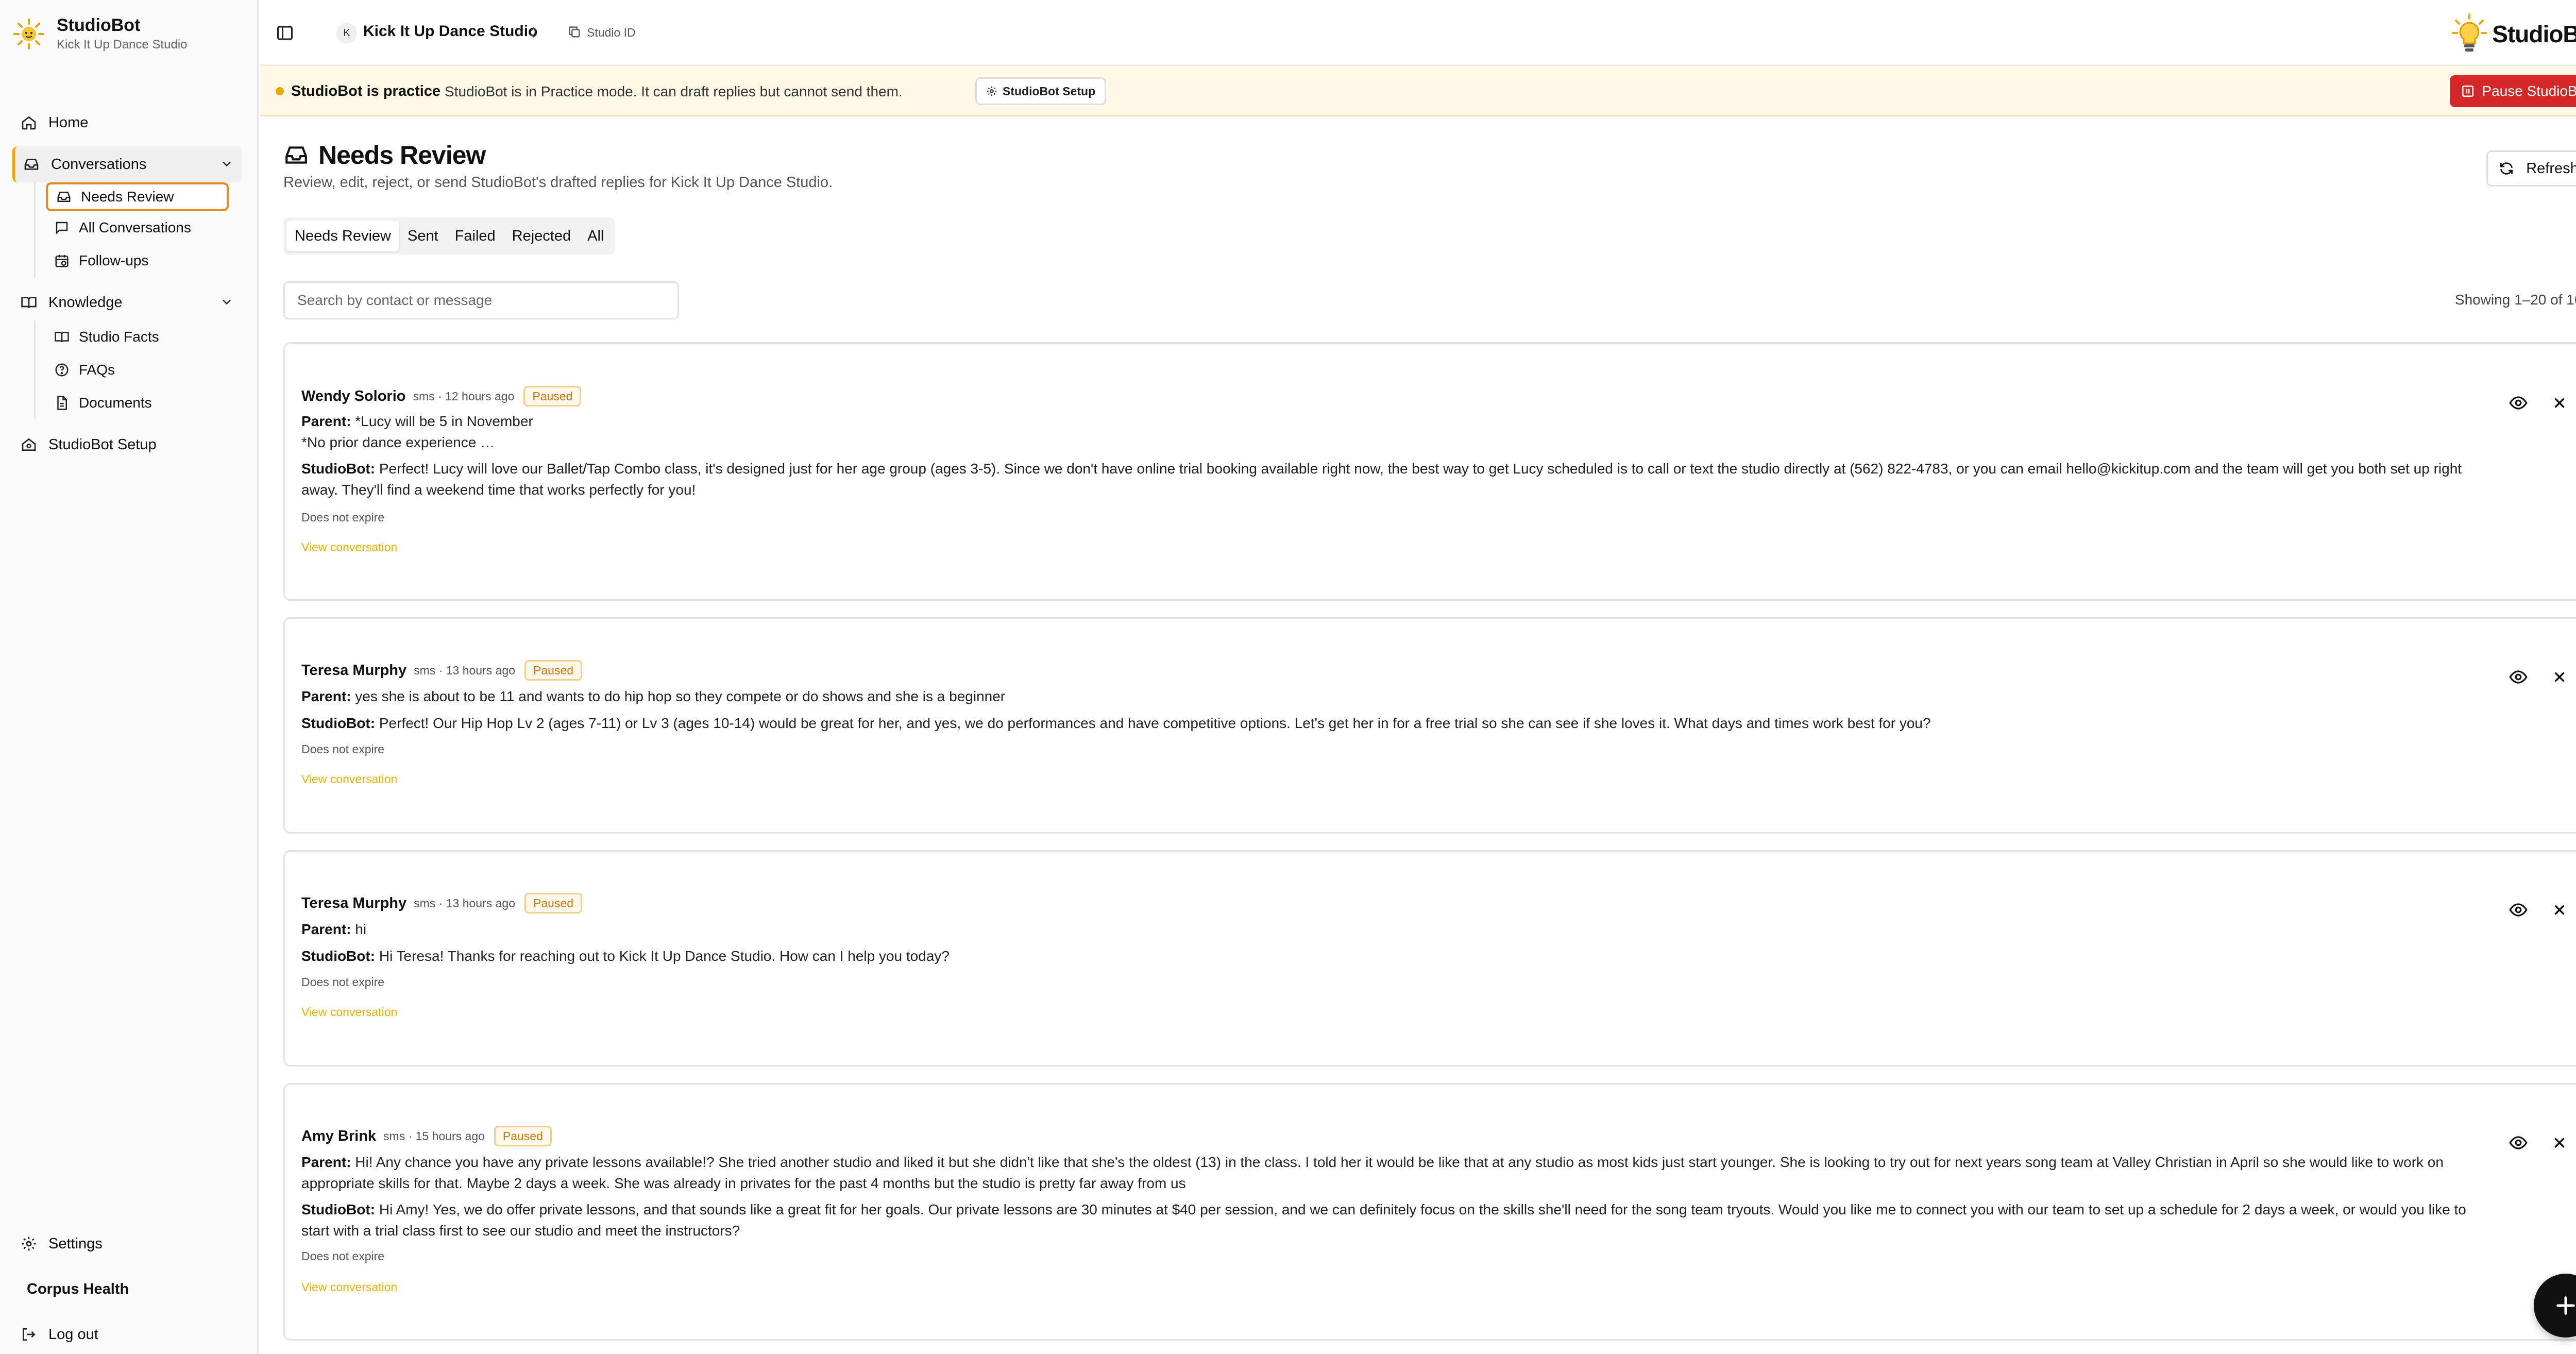  Describe the element at coordinates (62, 261) in the screenshot. I see `calendar-clock-icon` at that location.